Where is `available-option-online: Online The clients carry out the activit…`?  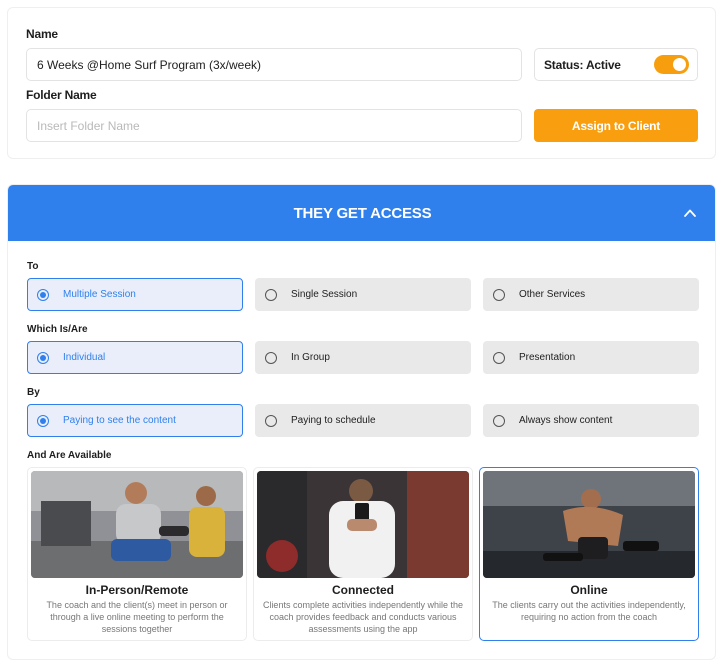 available-option-online: Online The clients carry out the activit… is located at coordinates (589, 554).